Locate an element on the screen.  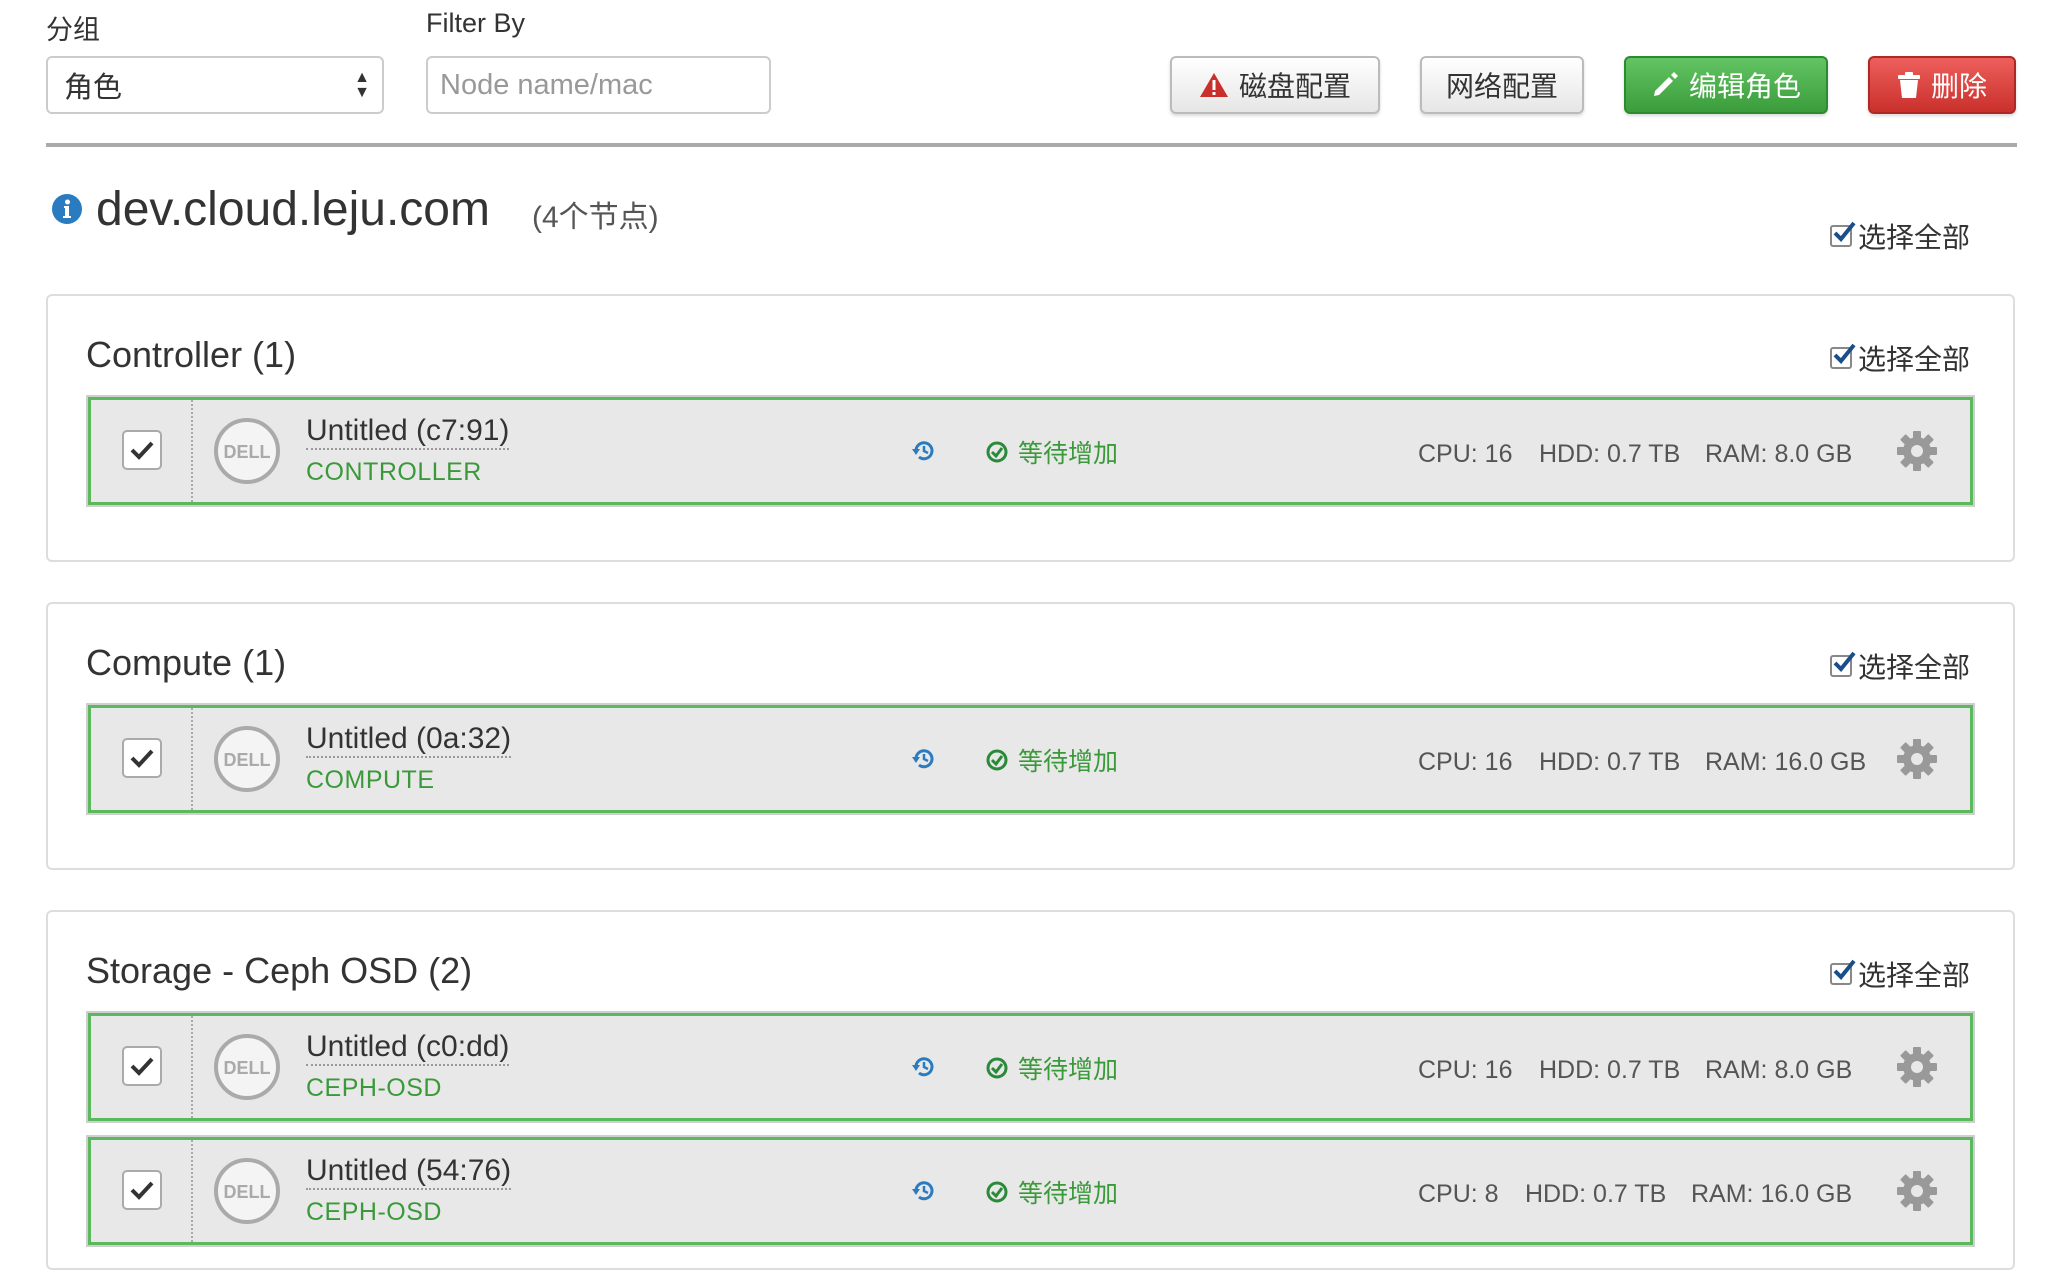
group-by-select: 角色 ▲ ▼ is located at coordinates (215, 85).